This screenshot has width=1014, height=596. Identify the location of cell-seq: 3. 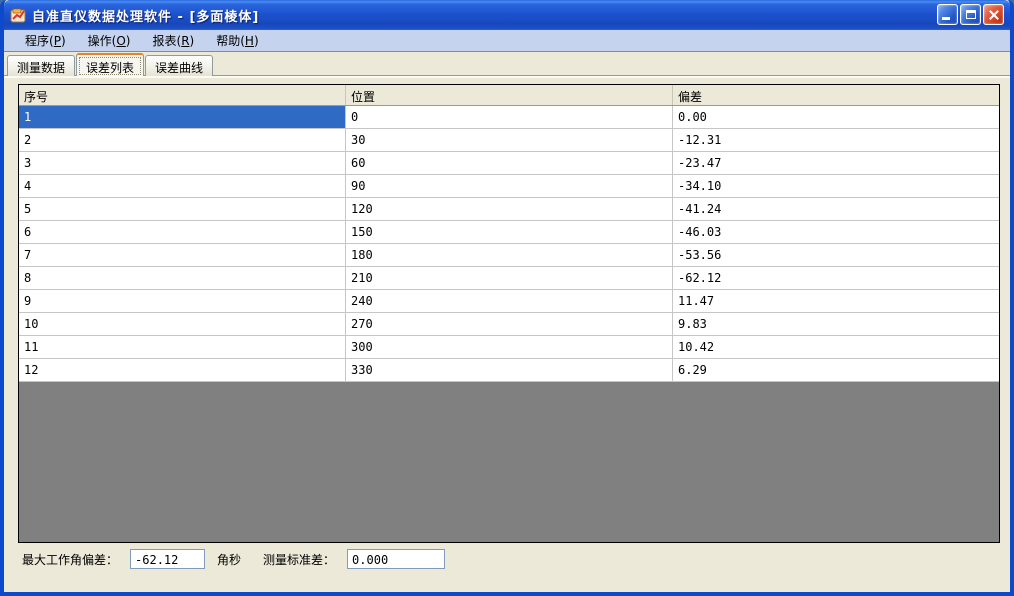
(182, 163).